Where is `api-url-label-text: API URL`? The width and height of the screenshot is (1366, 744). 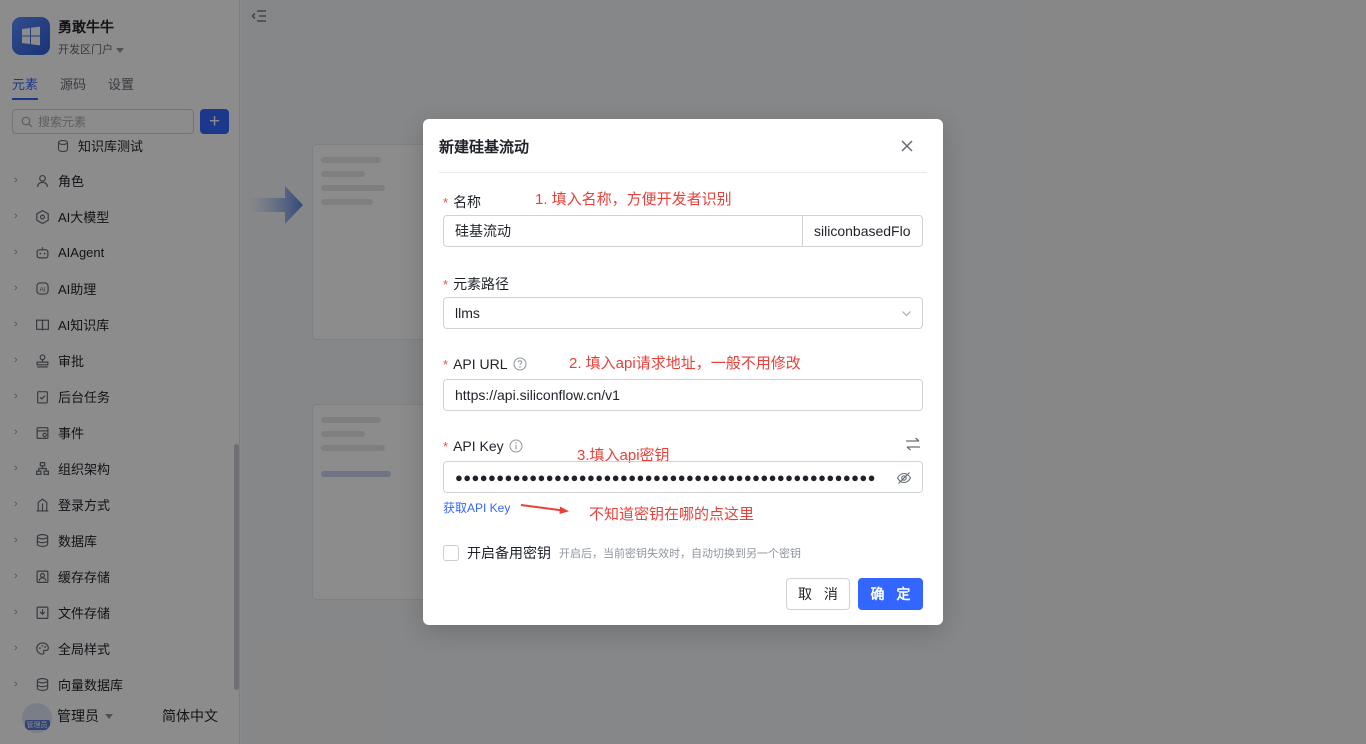
api-url-label-text: API URL is located at coordinates (480, 364).